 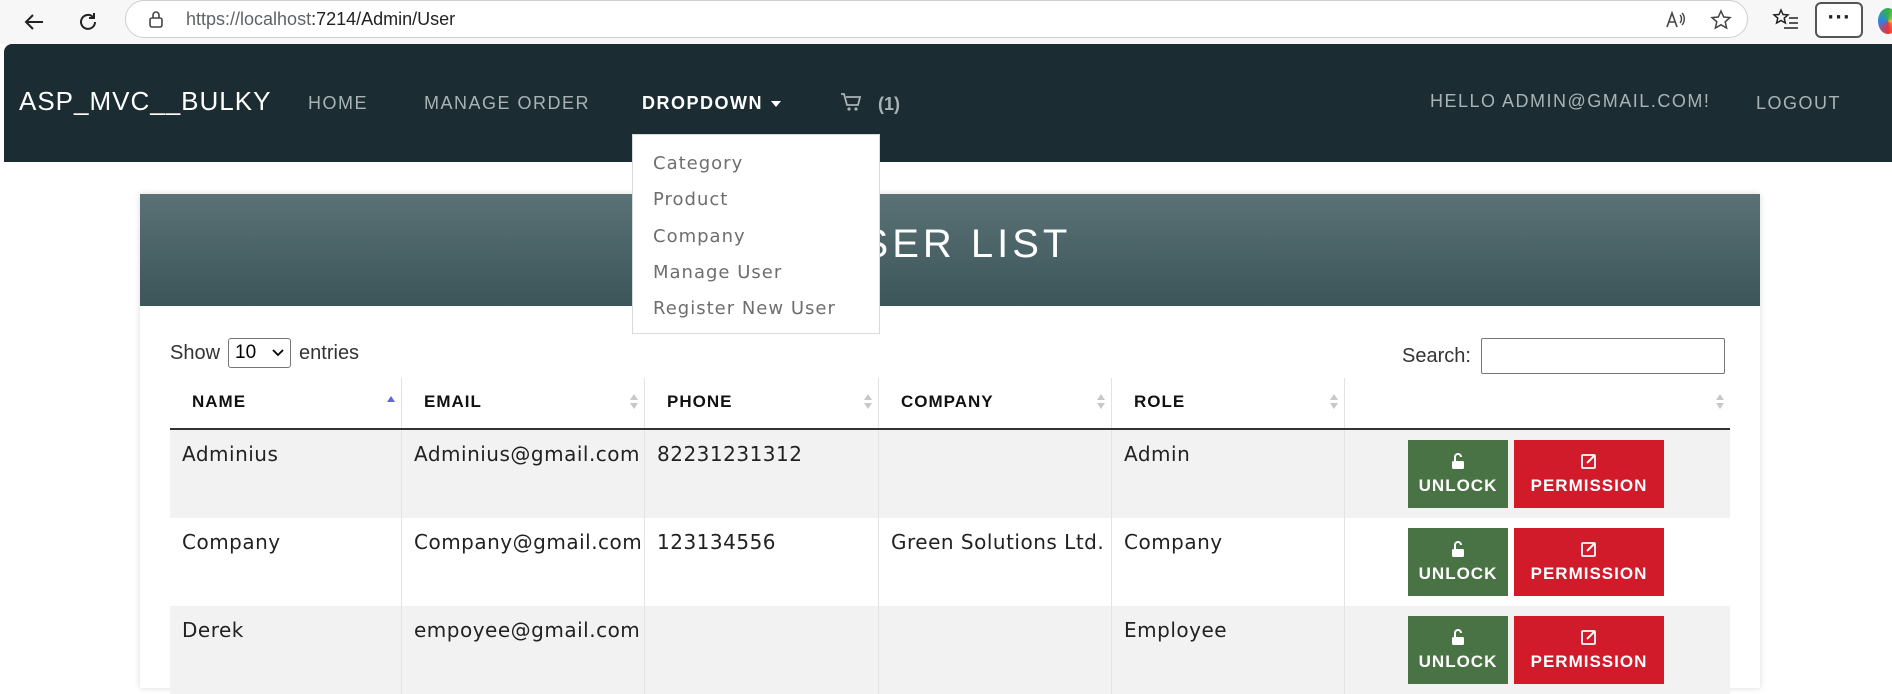 I want to click on column-label: COMPANY, so click(x=947, y=401).